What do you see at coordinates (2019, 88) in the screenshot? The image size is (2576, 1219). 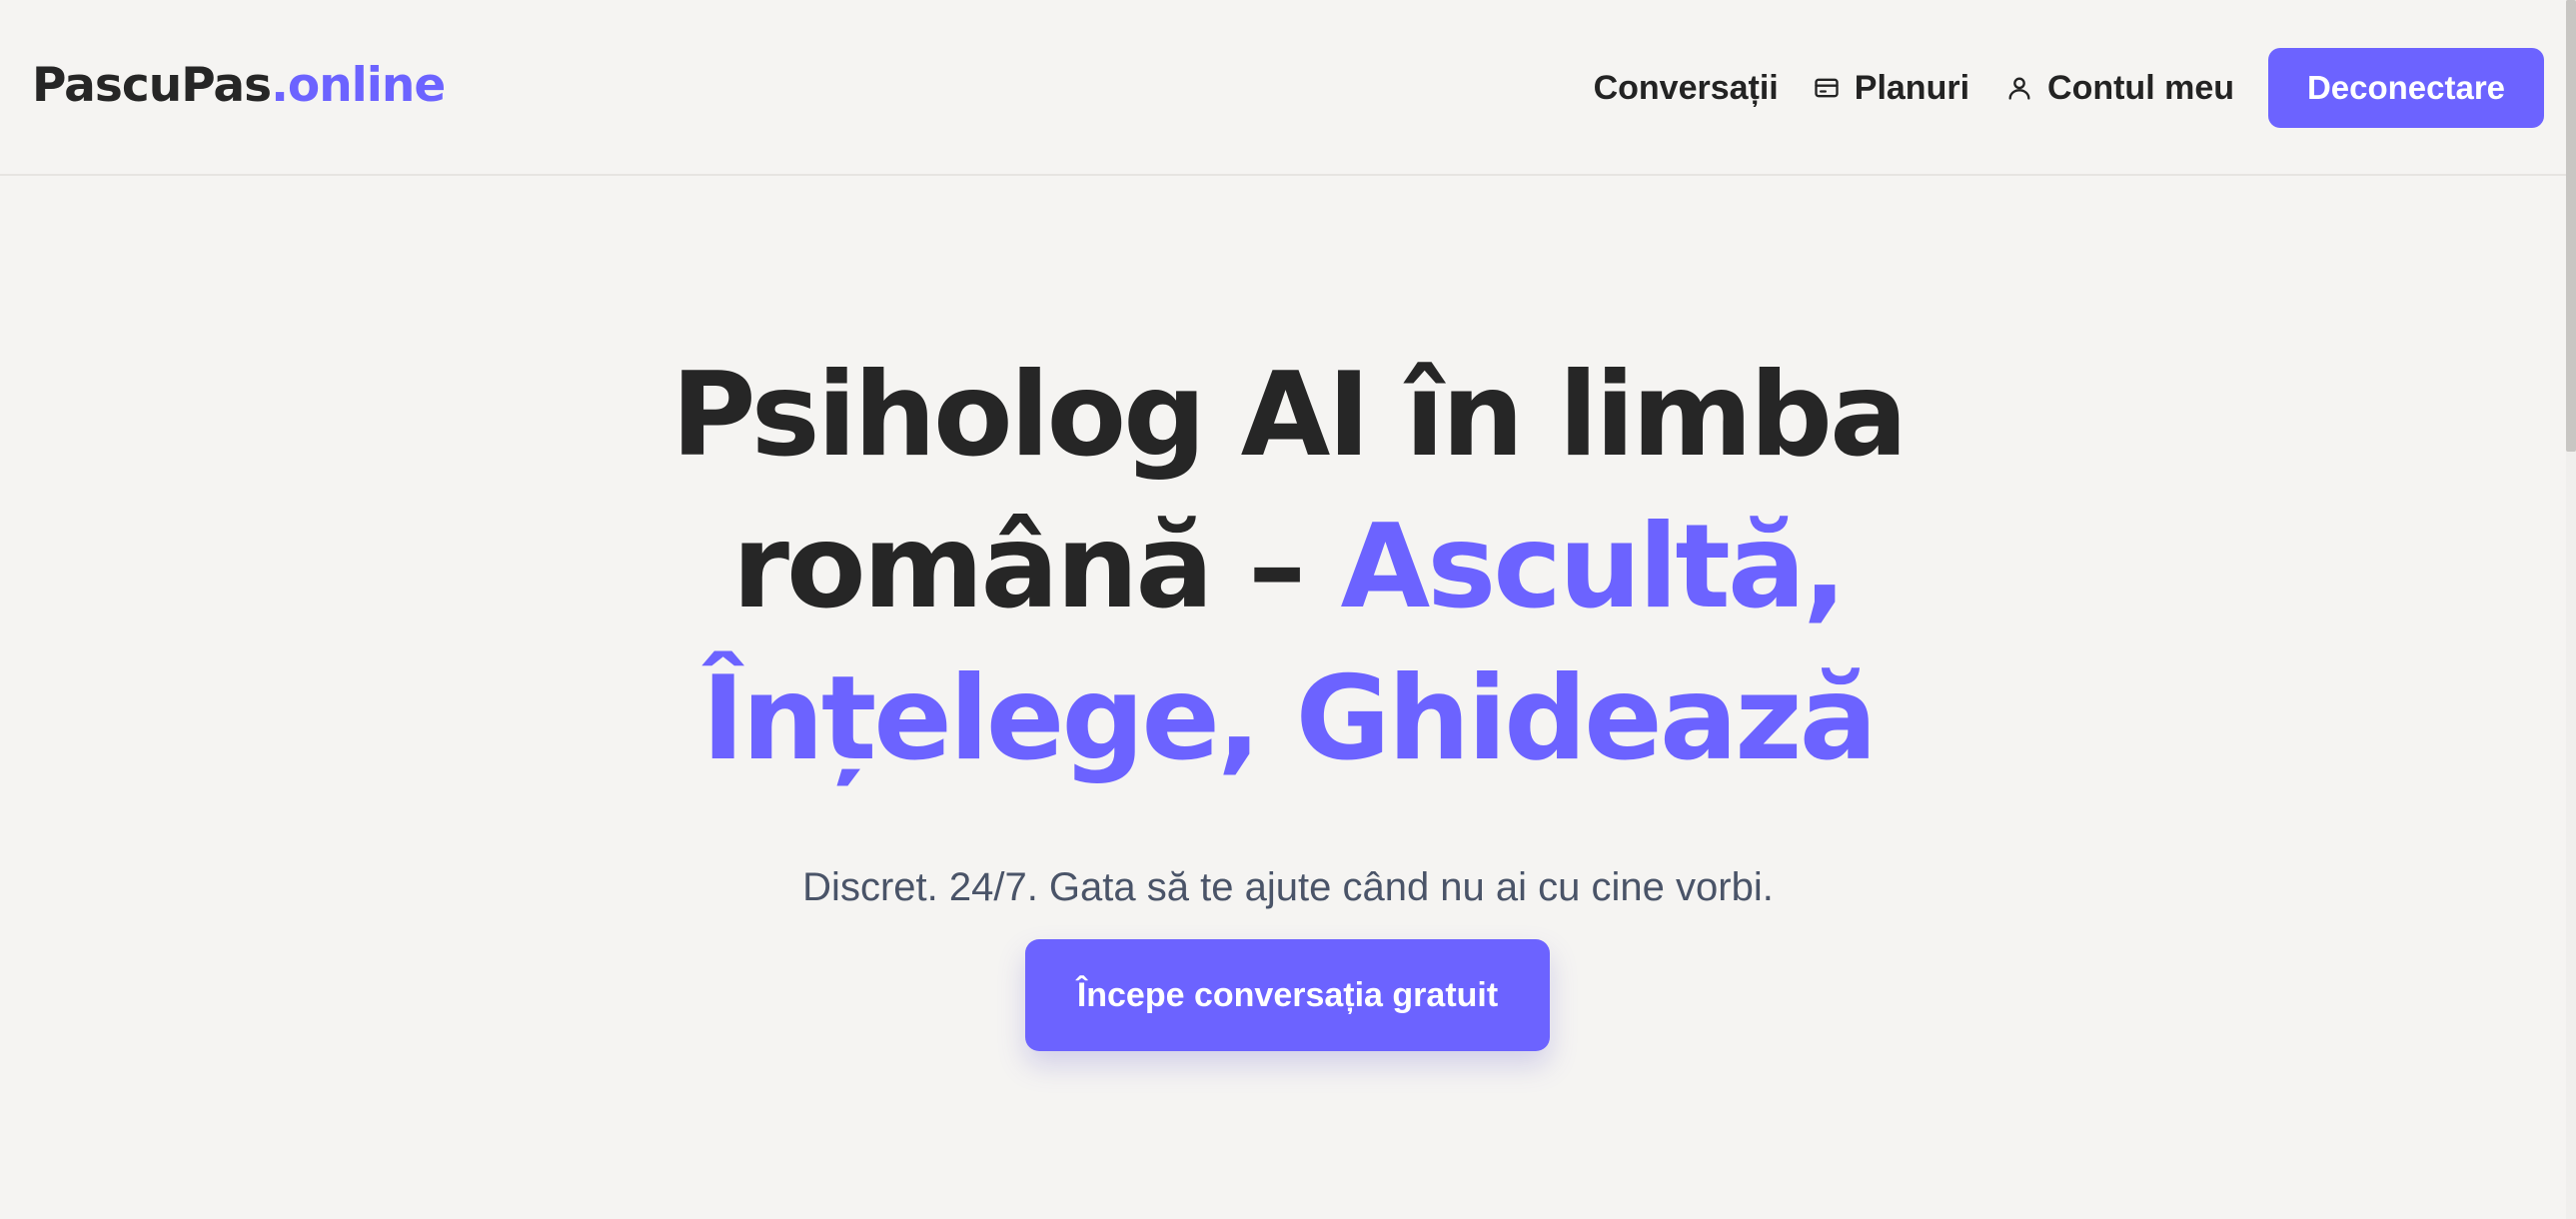 I see `user-icon` at bounding box center [2019, 88].